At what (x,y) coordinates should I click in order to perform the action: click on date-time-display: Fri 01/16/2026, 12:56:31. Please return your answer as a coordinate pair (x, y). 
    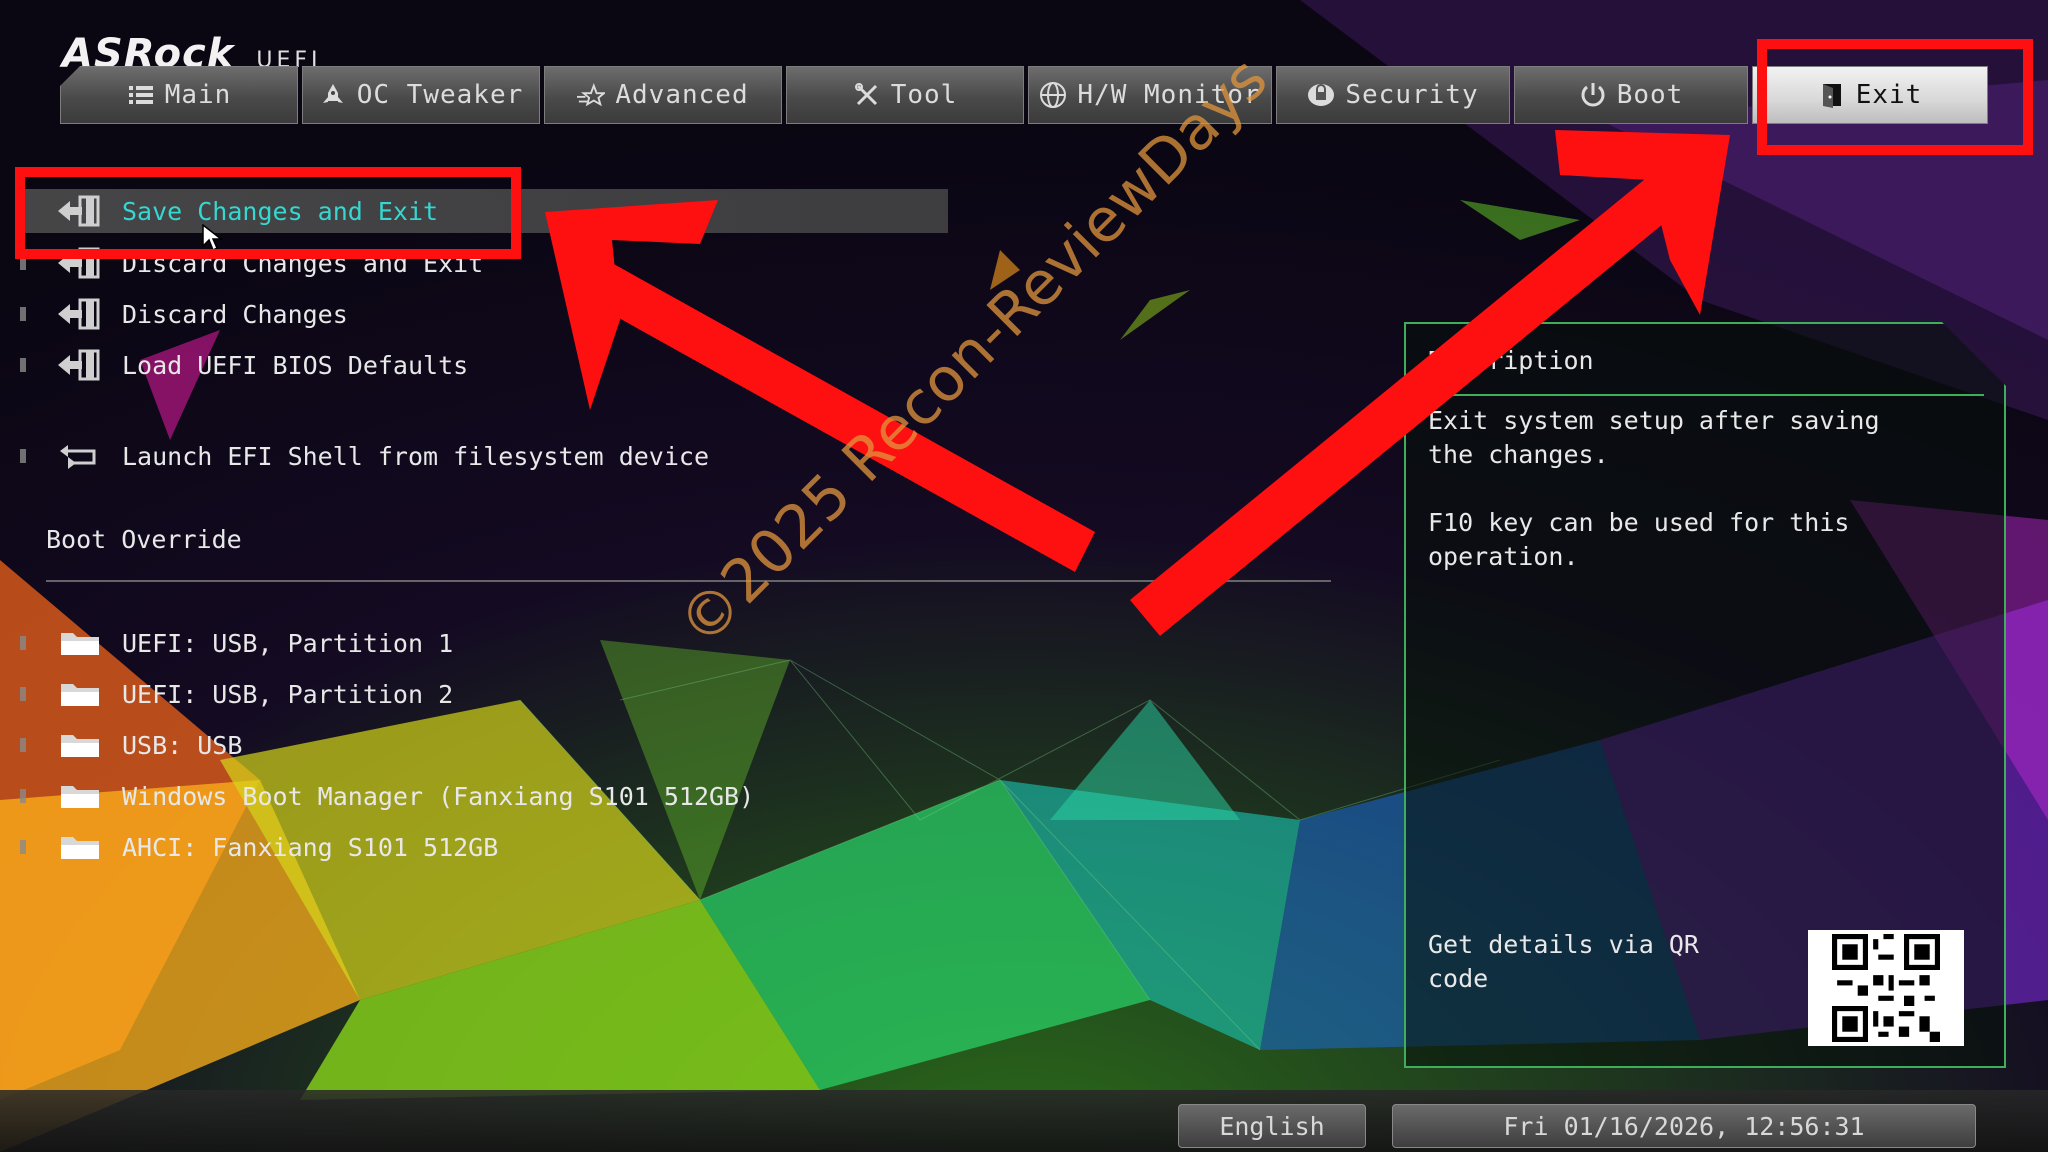
    Looking at the image, I should click on (1684, 1126).